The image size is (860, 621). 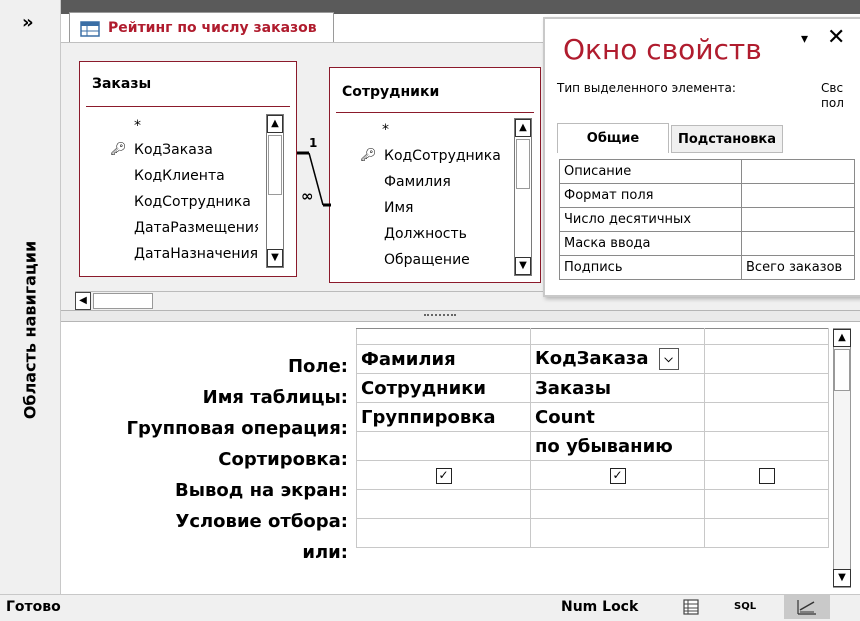 I want to click on grid-cell-table: Заказы, so click(x=617, y=388).